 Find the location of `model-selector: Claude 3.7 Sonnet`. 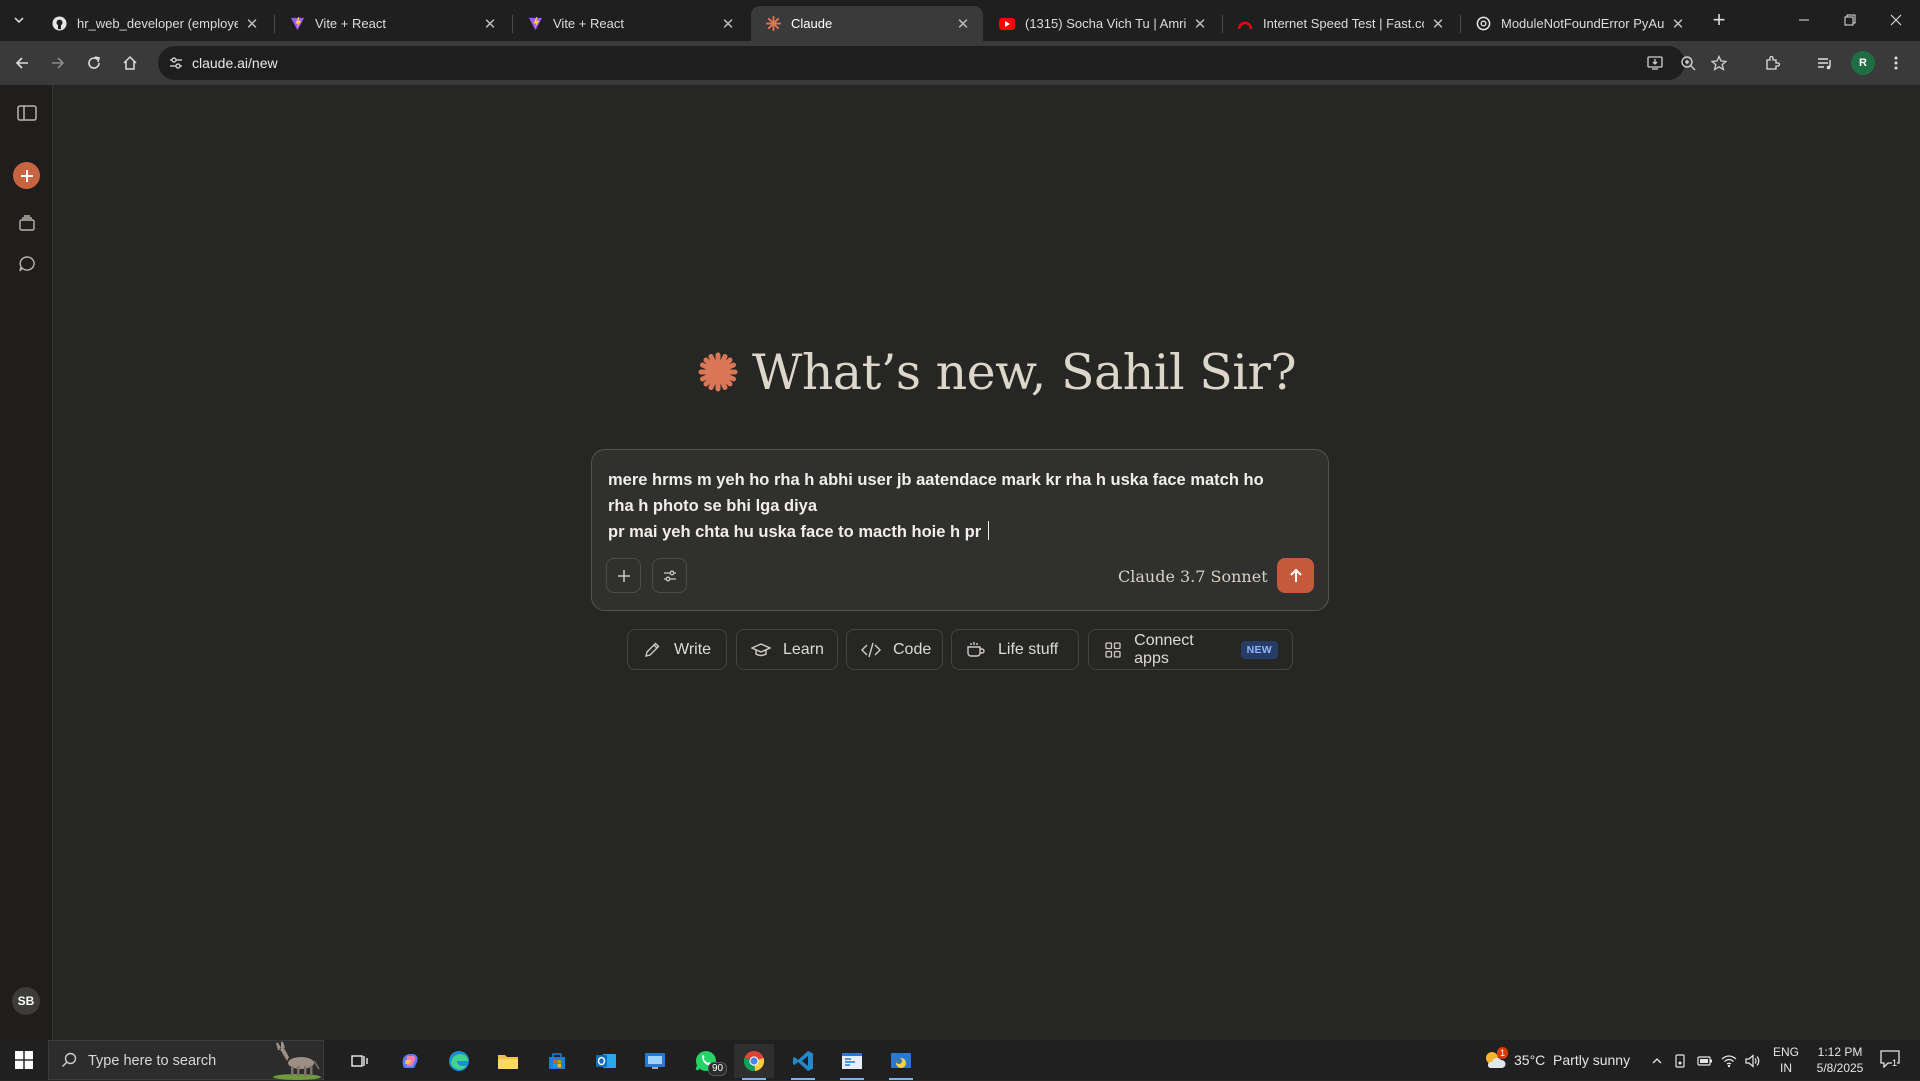

model-selector: Claude 3.7 Sonnet is located at coordinates (1201, 576).